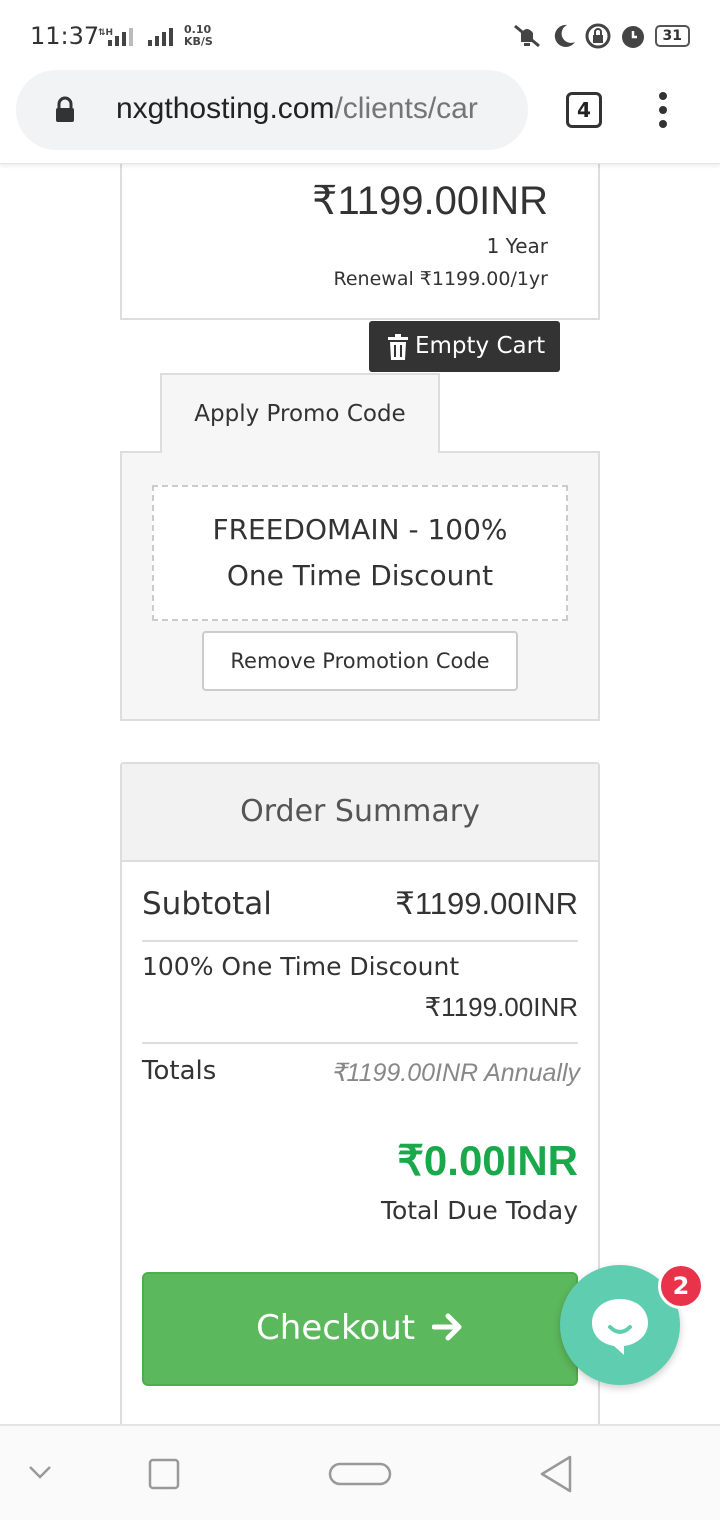 The width and height of the screenshot is (720, 1520). Describe the element at coordinates (360, 912) in the screenshot. I see `subtotal-row: Subtotal ₹1199.00INR` at that location.